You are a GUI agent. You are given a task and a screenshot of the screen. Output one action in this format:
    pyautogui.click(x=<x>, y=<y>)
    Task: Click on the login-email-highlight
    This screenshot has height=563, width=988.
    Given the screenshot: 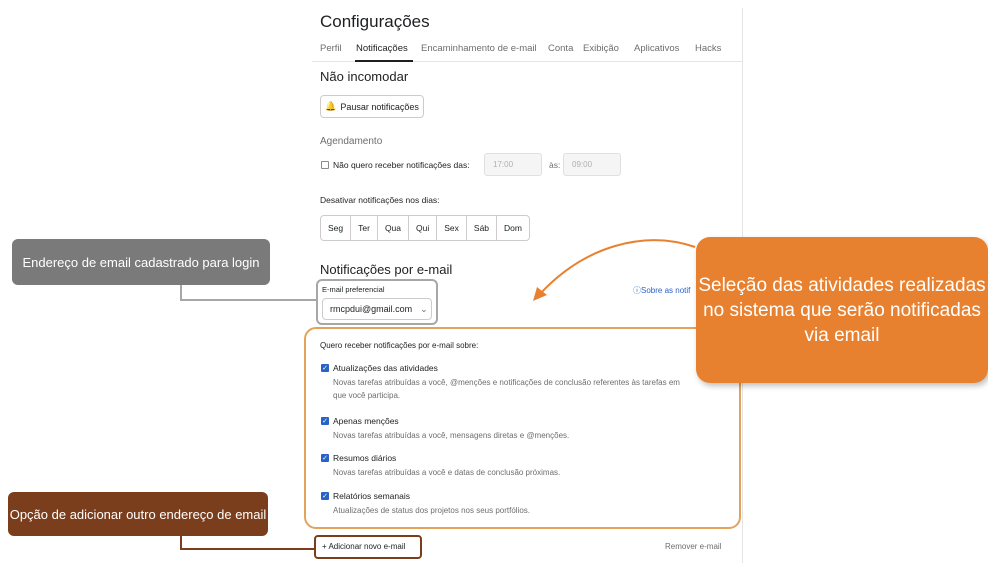 What is the action you would take?
    pyautogui.click(x=377, y=302)
    